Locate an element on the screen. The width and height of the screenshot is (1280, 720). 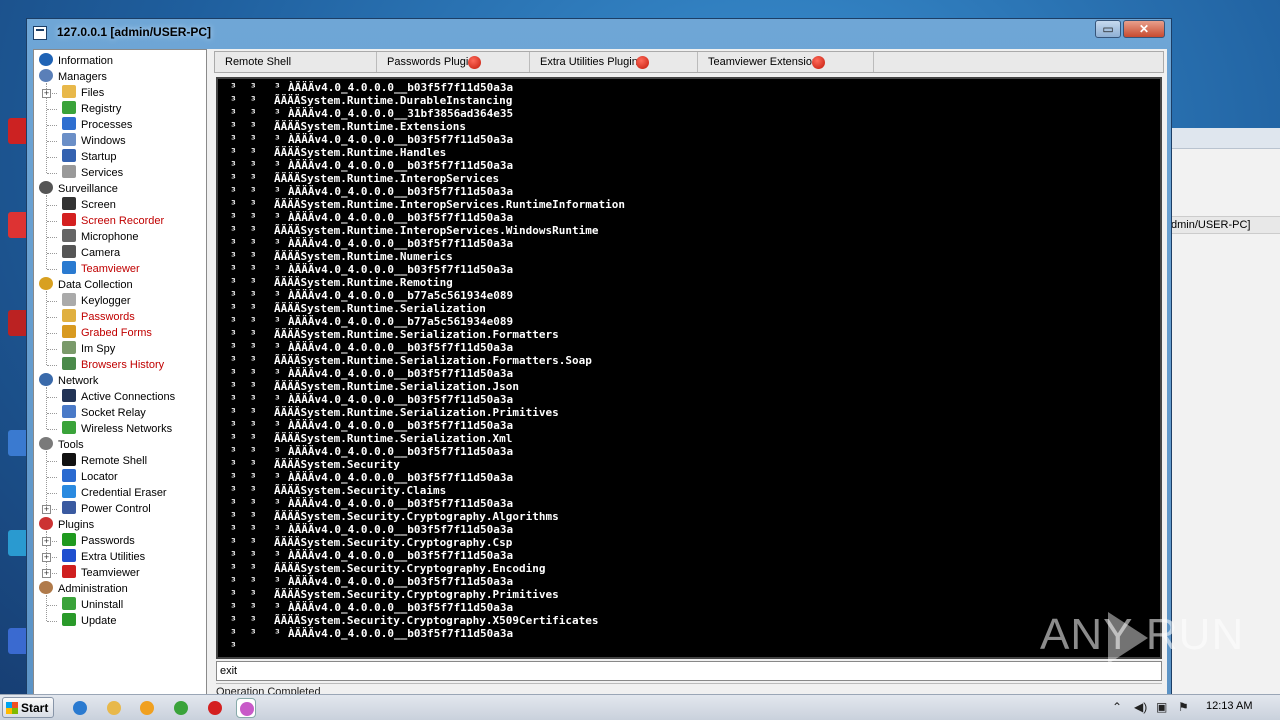
tab-teamviewer-extension: Teamviewer Extension is located at coordinates (786, 62).